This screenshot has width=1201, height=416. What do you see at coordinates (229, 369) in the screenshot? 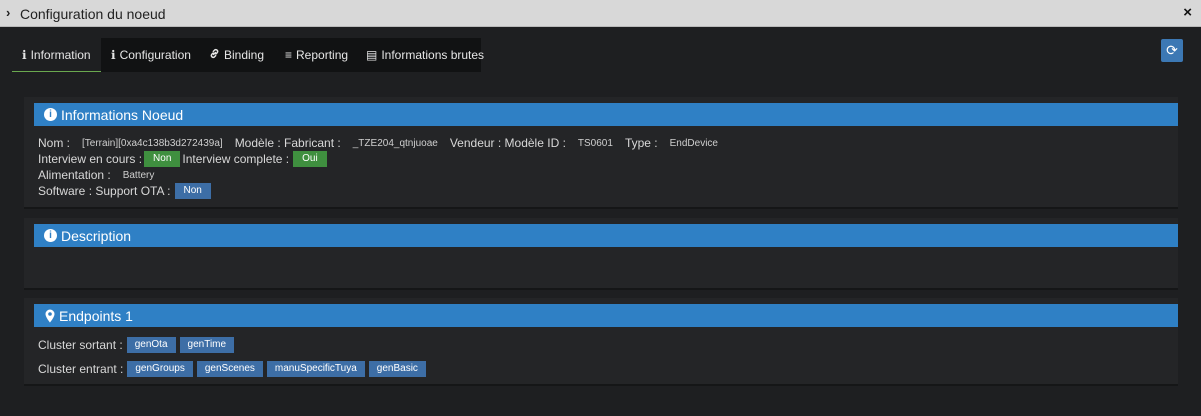
I see `cluster-chip: genScenes` at bounding box center [229, 369].